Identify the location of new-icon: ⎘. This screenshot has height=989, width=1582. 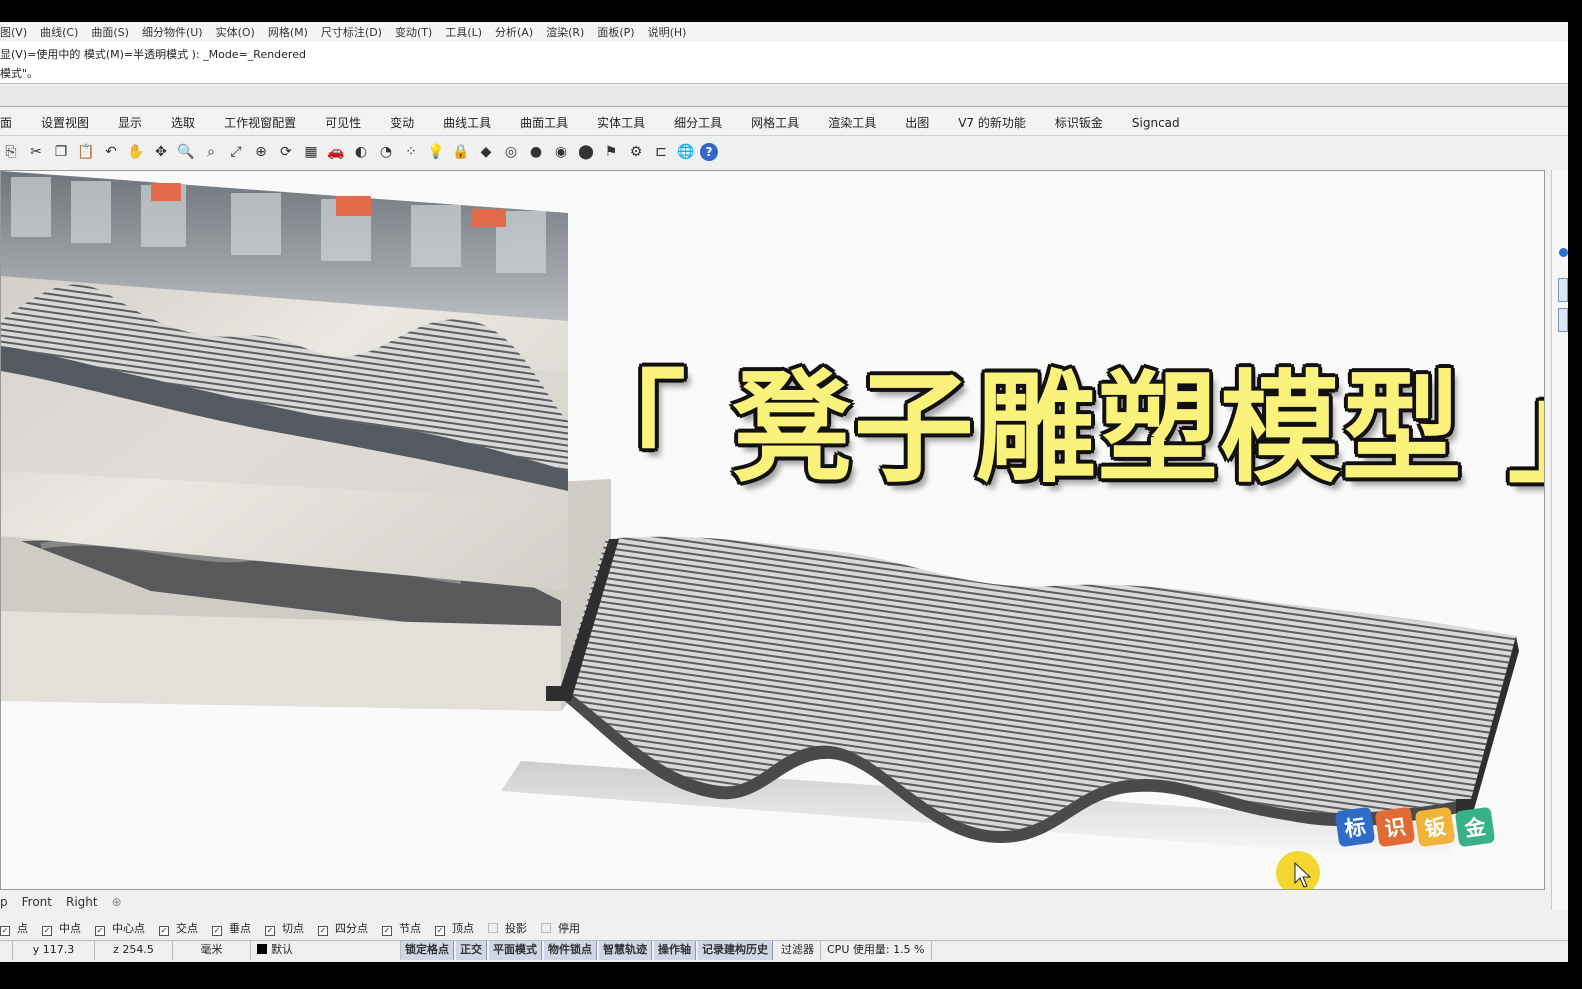
(11, 152).